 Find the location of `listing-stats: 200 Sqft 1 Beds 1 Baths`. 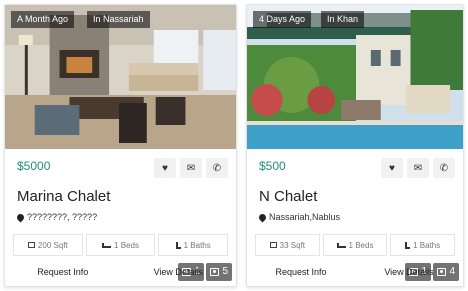

listing-stats: 200 Sqft 1 Beds 1 Baths is located at coordinates (121, 245).